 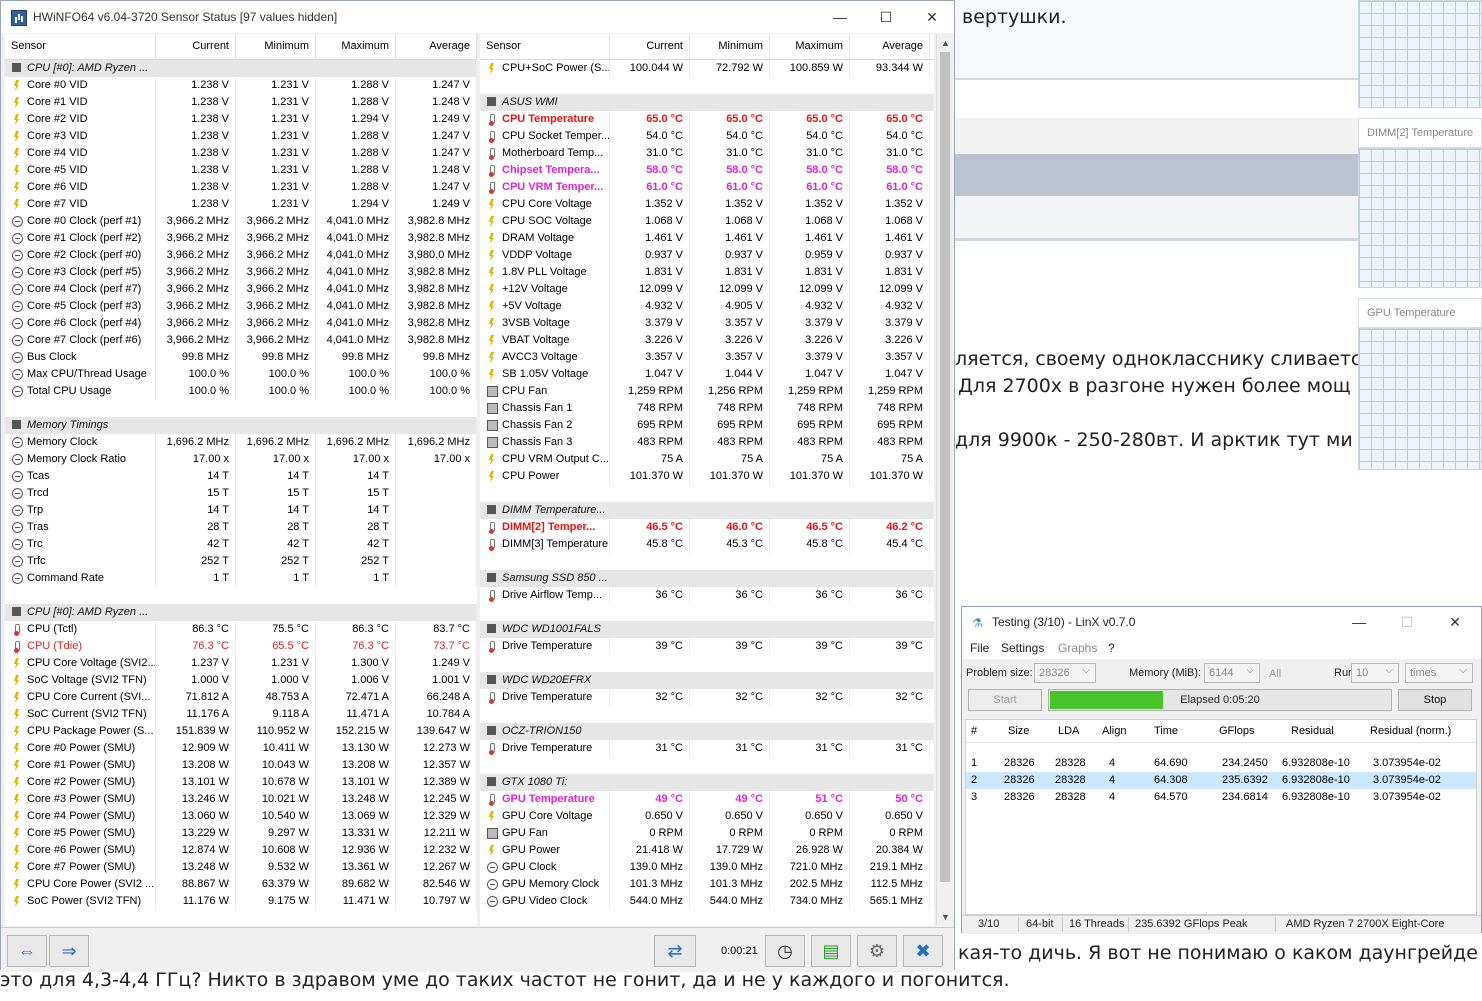 What do you see at coordinates (707, 680) in the screenshot?
I see `sensor-group-row: WDC WD20EFRX` at bounding box center [707, 680].